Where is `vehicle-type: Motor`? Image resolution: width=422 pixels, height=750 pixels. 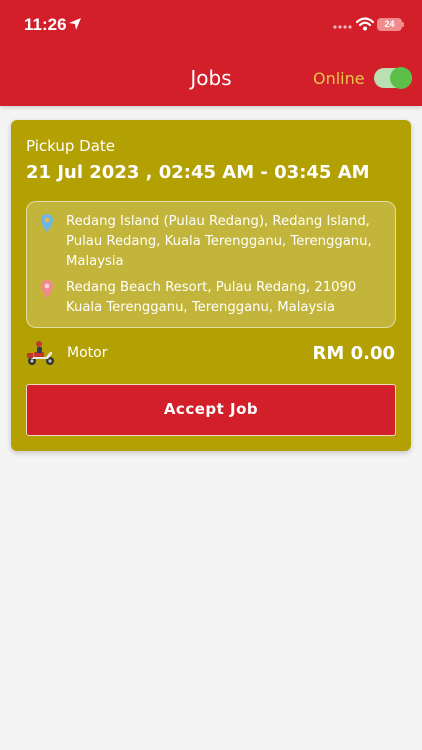
vehicle-type: Motor is located at coordinates (87, 353).